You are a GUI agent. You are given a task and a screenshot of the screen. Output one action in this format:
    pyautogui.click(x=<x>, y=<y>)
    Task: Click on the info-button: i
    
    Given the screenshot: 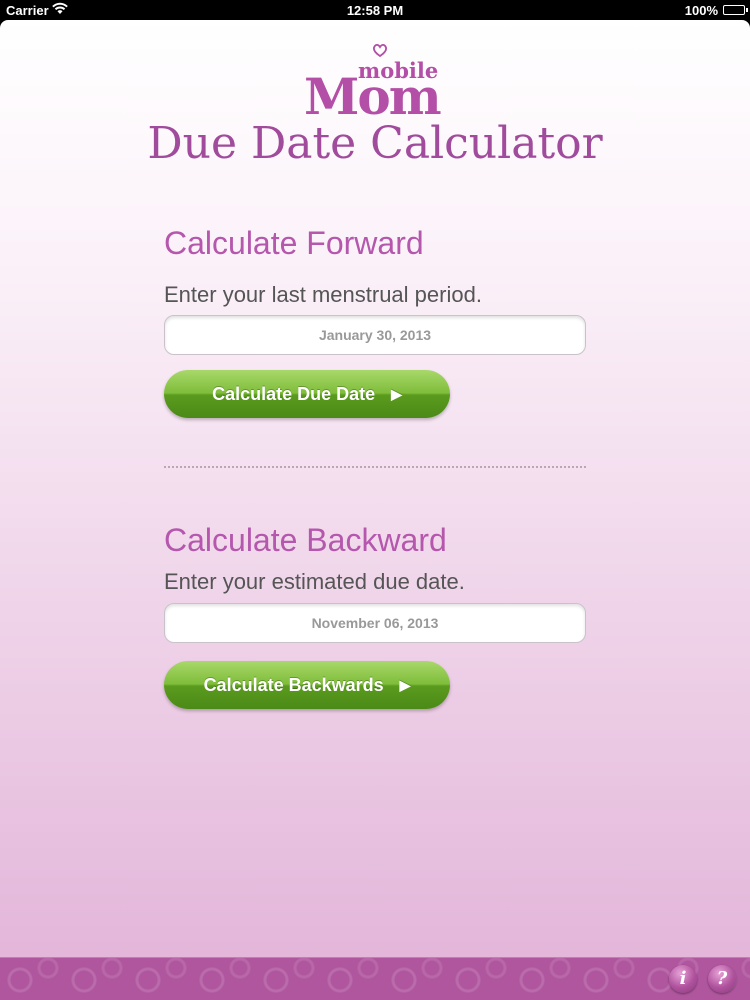 What is the action you would take?
    pyautogui.click(x=683, y=979)
    